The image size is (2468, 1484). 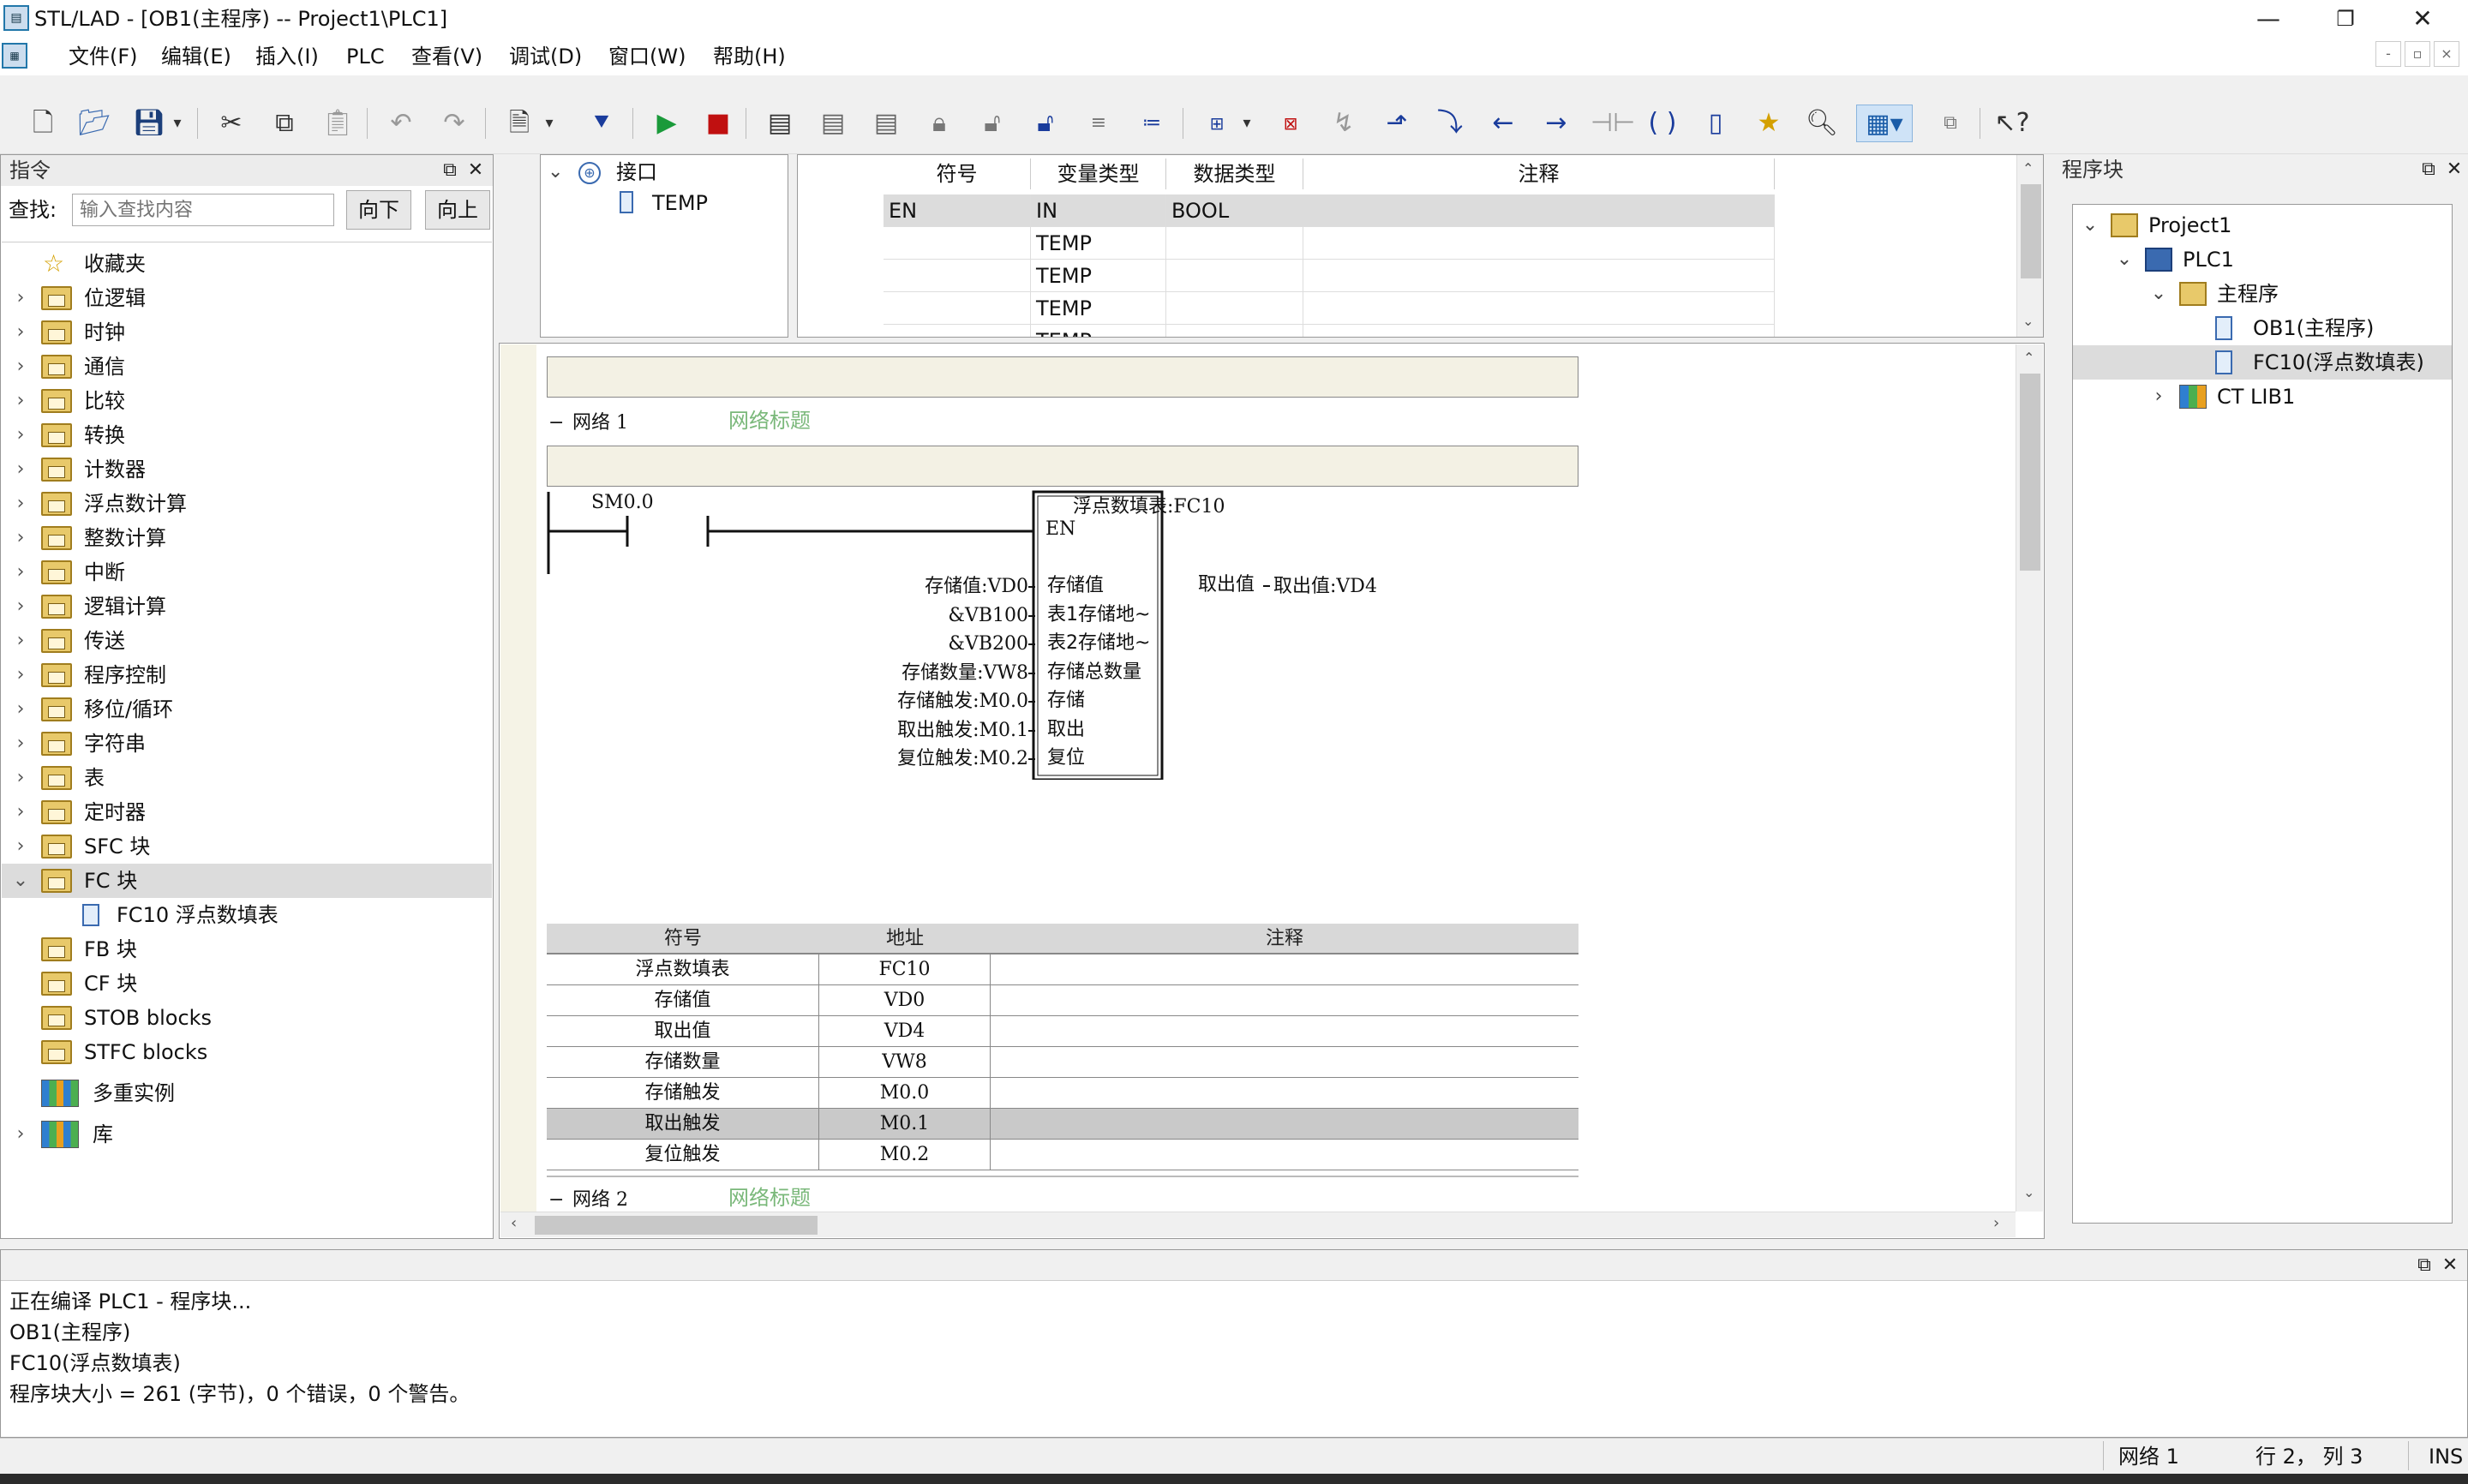 I want to click on redo-icon: ↷, so click(x=454, y=124).